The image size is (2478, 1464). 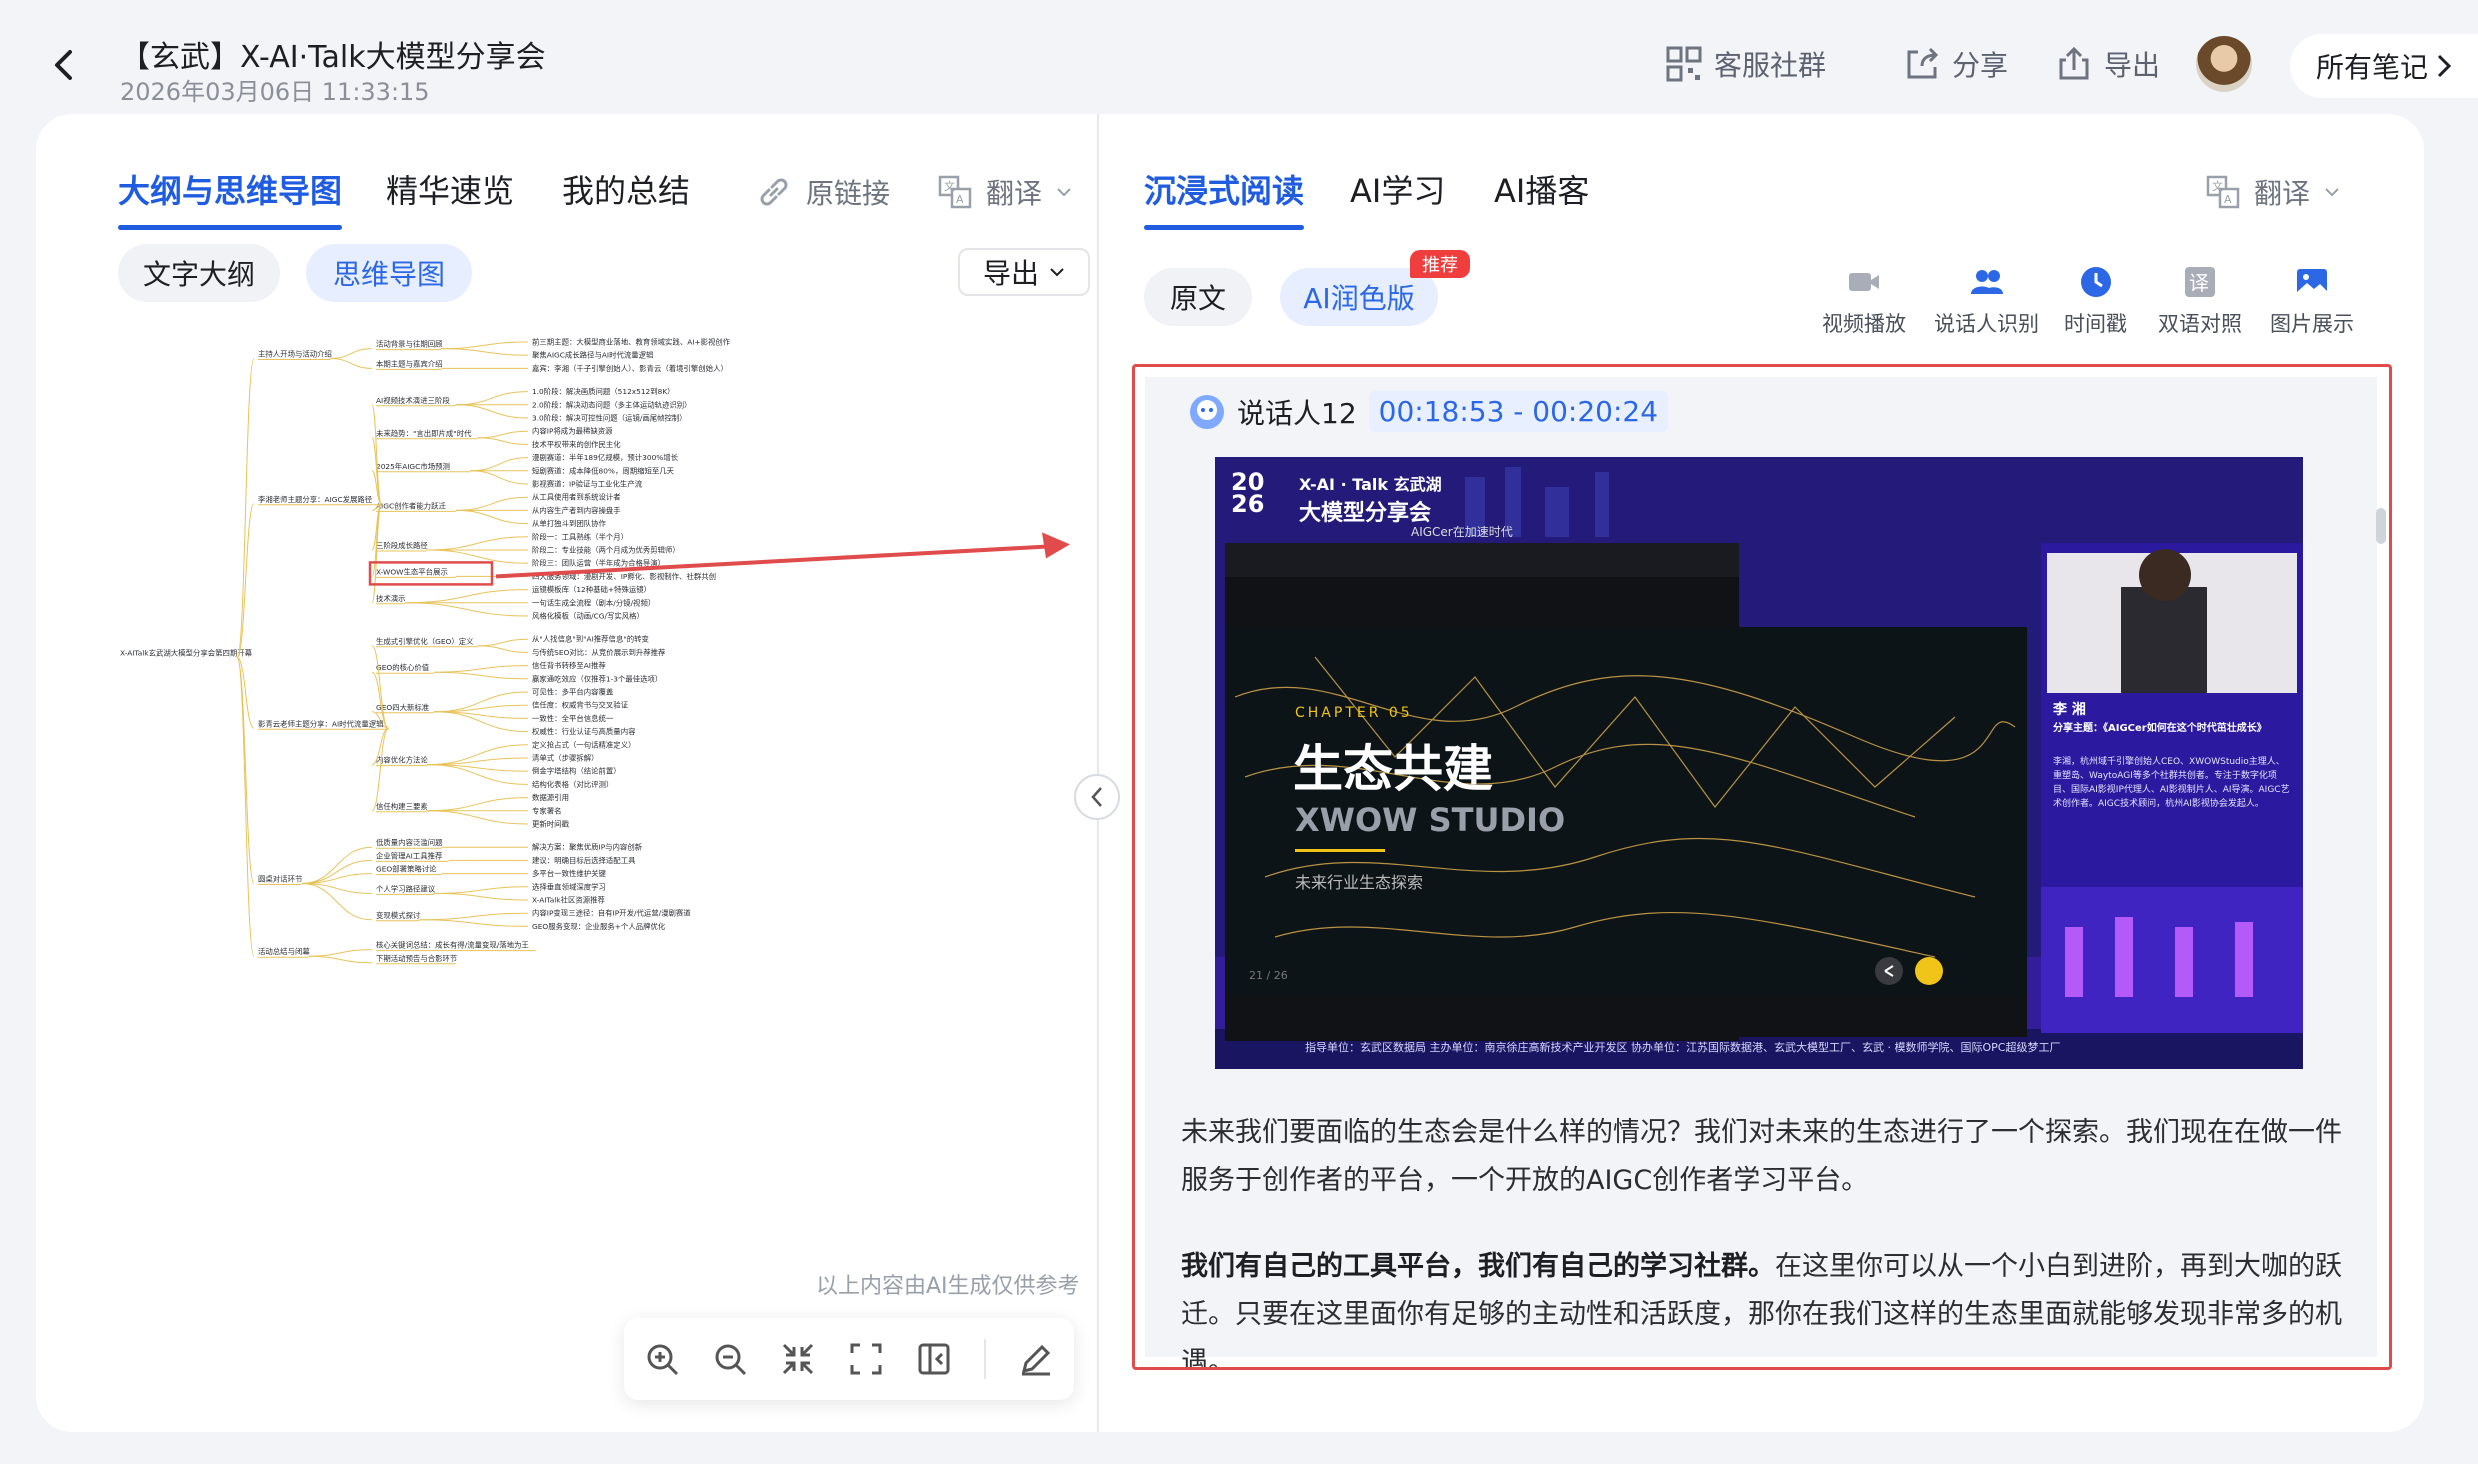 What do you see at coordinates (573, 692) in the screenshot?
I see `mindmap-leaf-node: 可见性：多平台内容覆盖` at bounding box center [573, 692].